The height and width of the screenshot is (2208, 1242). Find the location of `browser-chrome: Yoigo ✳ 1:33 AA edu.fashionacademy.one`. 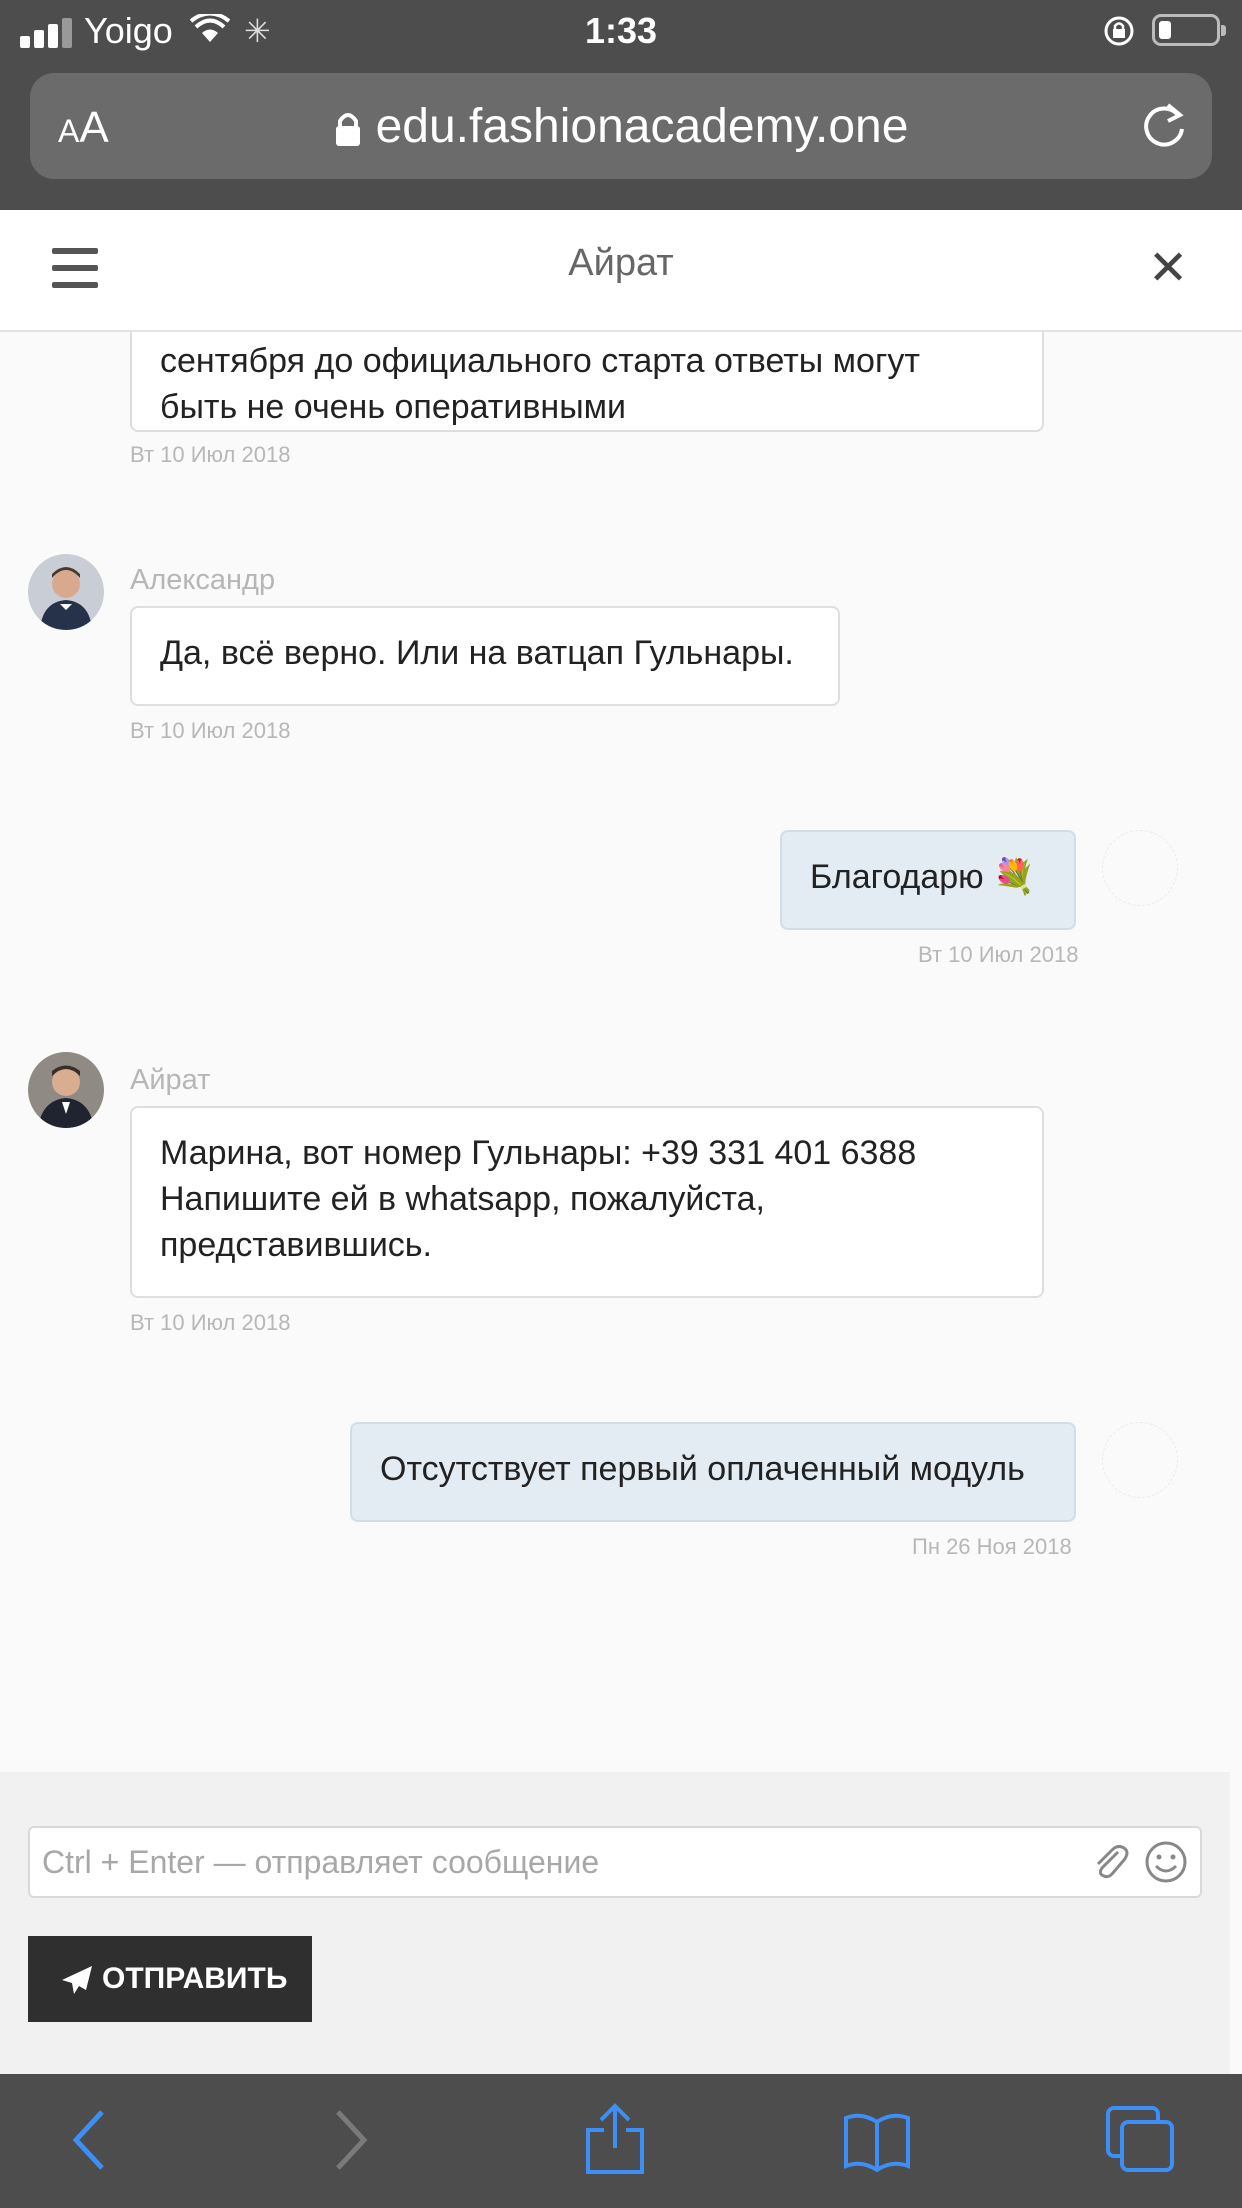

browser-chrome: Yoigo ✳ 1:33 AA edu.fashionacademy.one is located at coordinates (621, 105).